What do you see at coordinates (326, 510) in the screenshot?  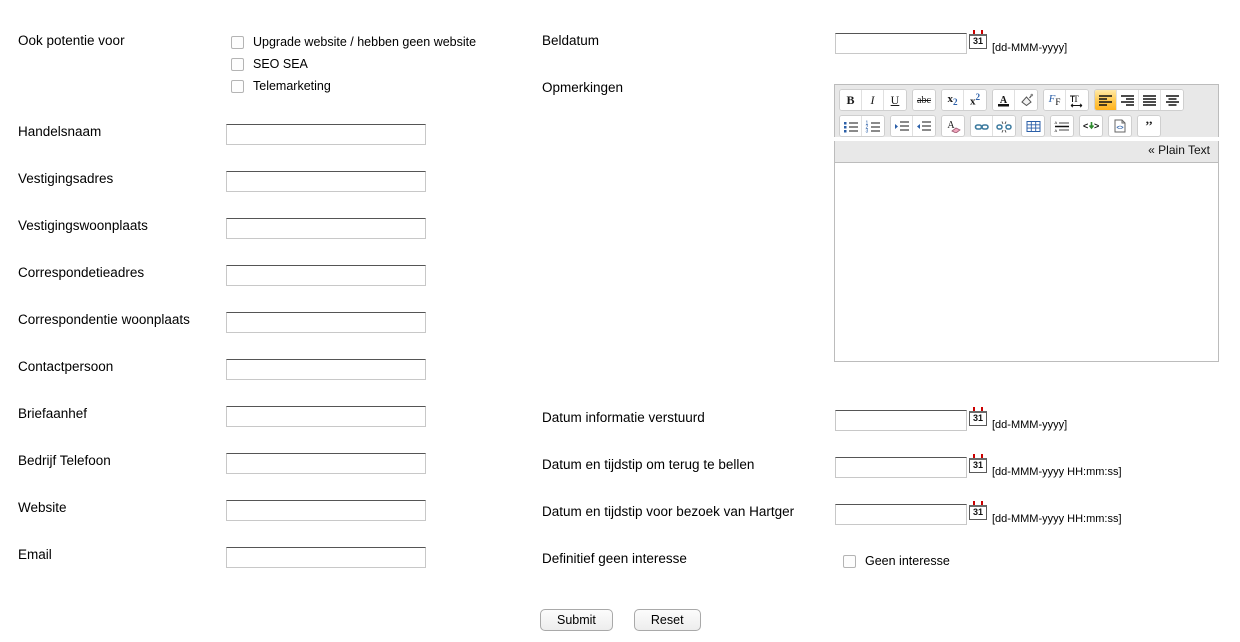 I see `website-input` at bounding box center [326, 510].